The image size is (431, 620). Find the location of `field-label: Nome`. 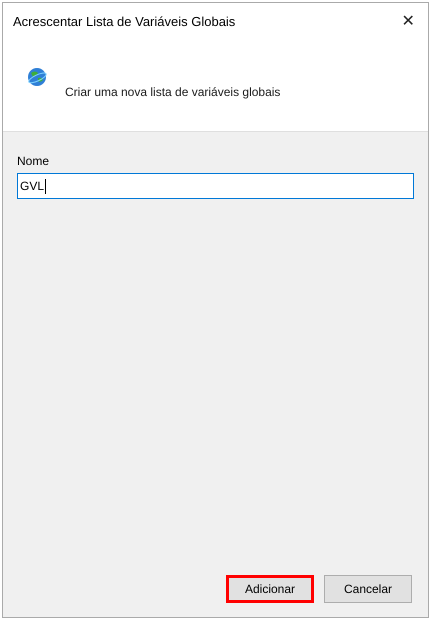

field-label: Nome is located at coordinates (33, 161).